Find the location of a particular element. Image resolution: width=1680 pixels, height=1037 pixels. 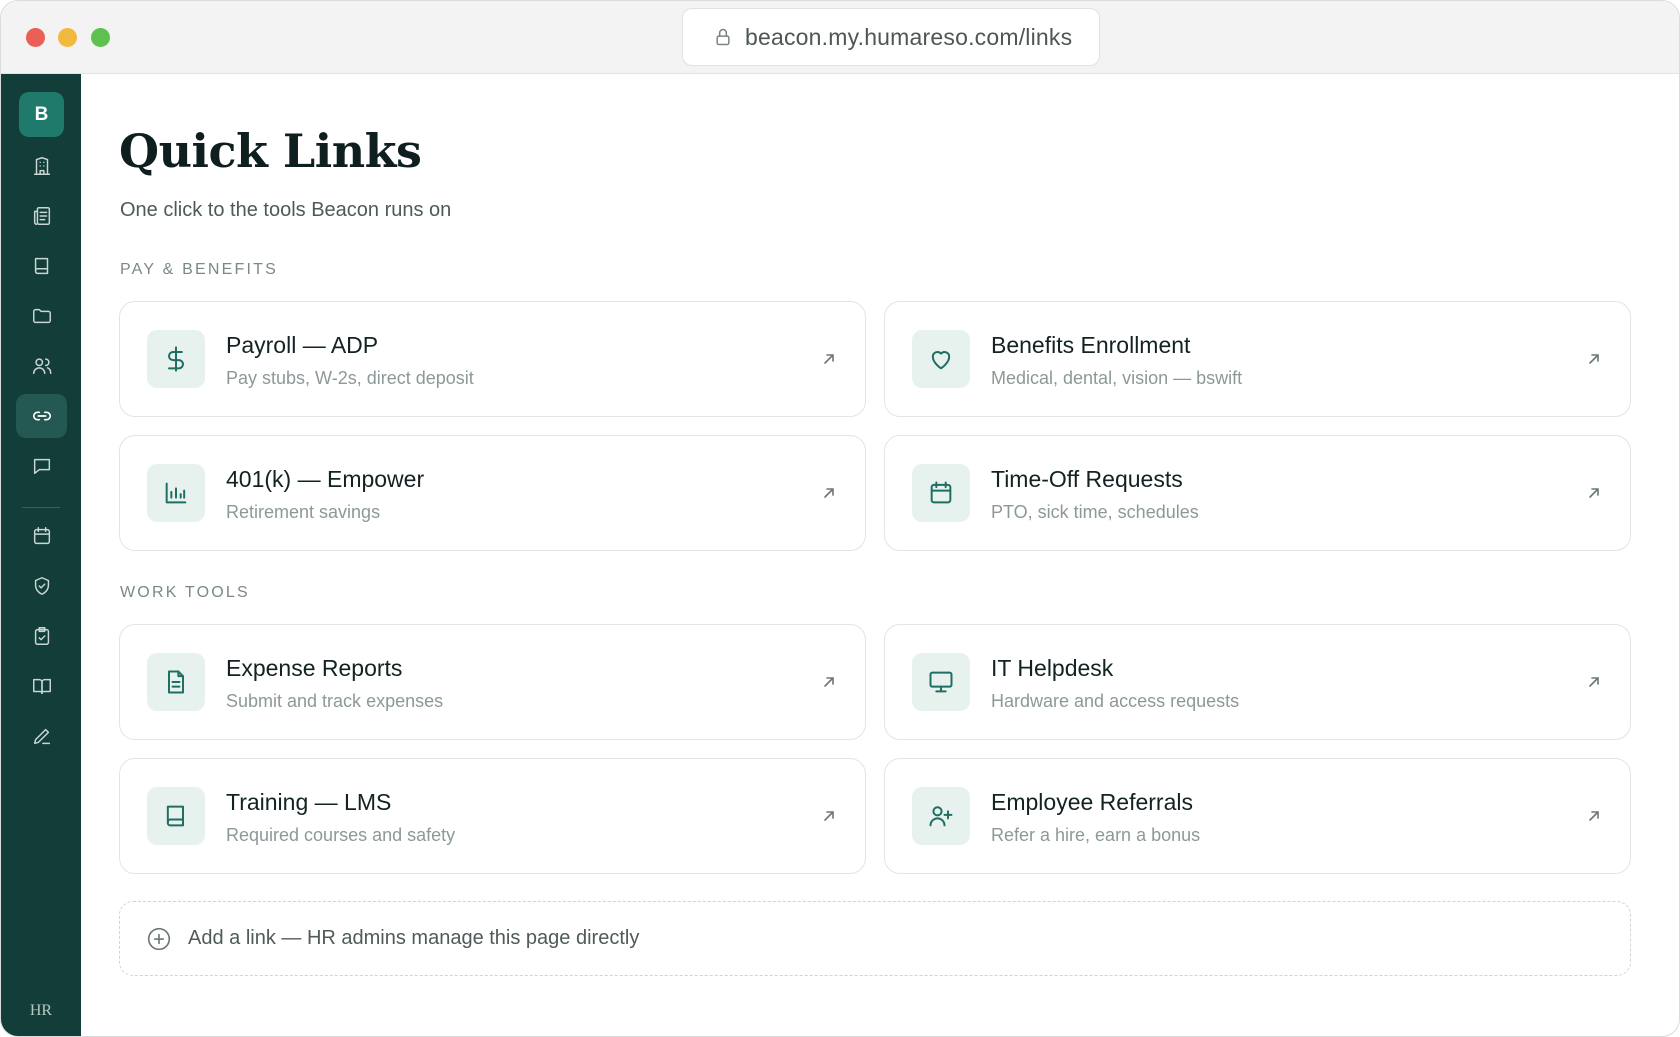

browser-toolbar: beacon.my.humareso.com/links is located at coordinates (840, 37).